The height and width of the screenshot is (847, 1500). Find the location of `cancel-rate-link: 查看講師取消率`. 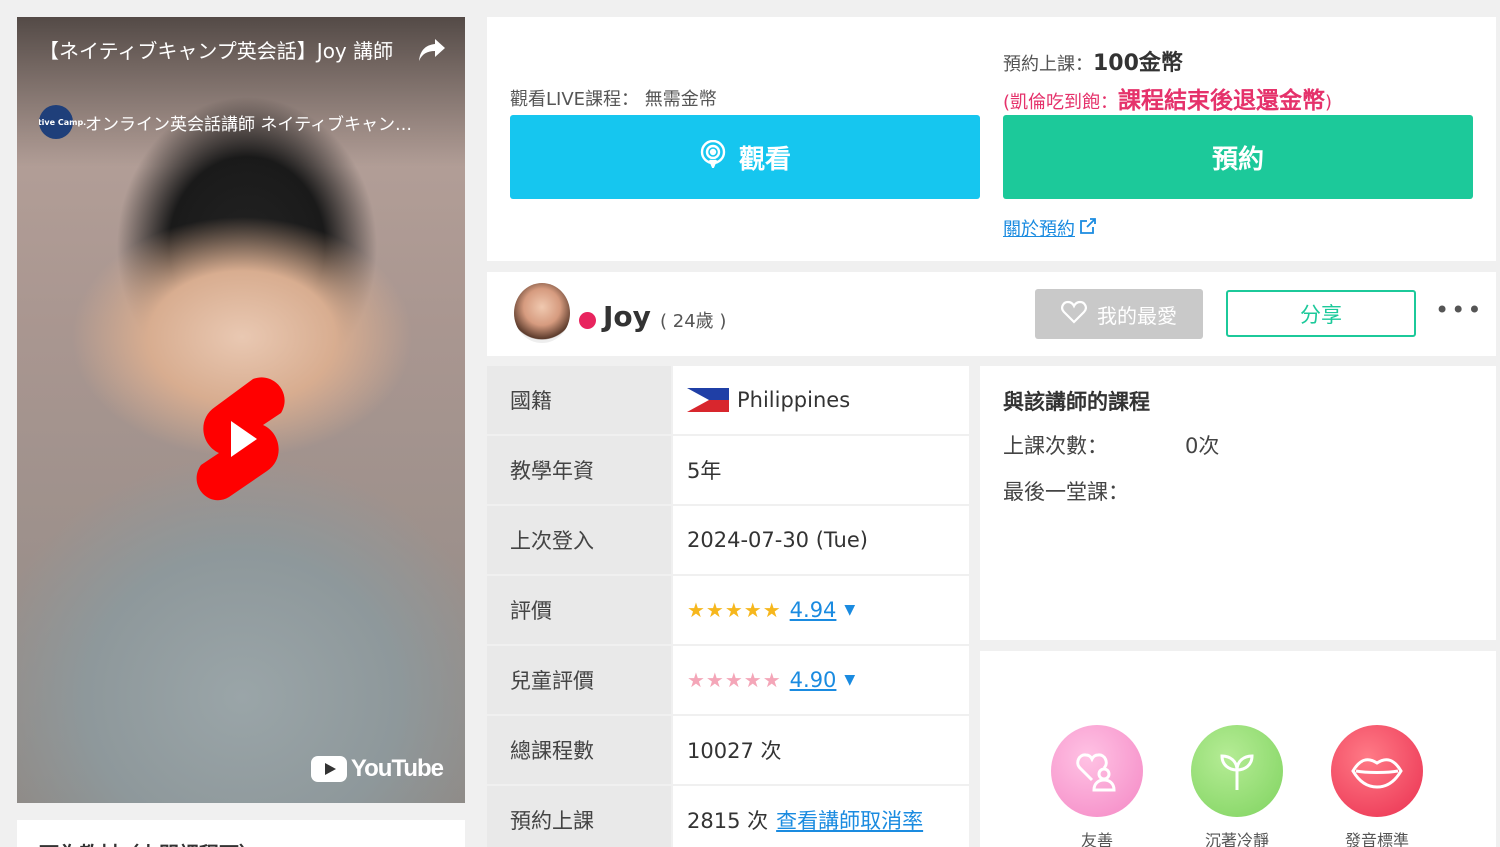

cancel-rate-link: 查看講師取消率 is located at coordinates (849, 820).